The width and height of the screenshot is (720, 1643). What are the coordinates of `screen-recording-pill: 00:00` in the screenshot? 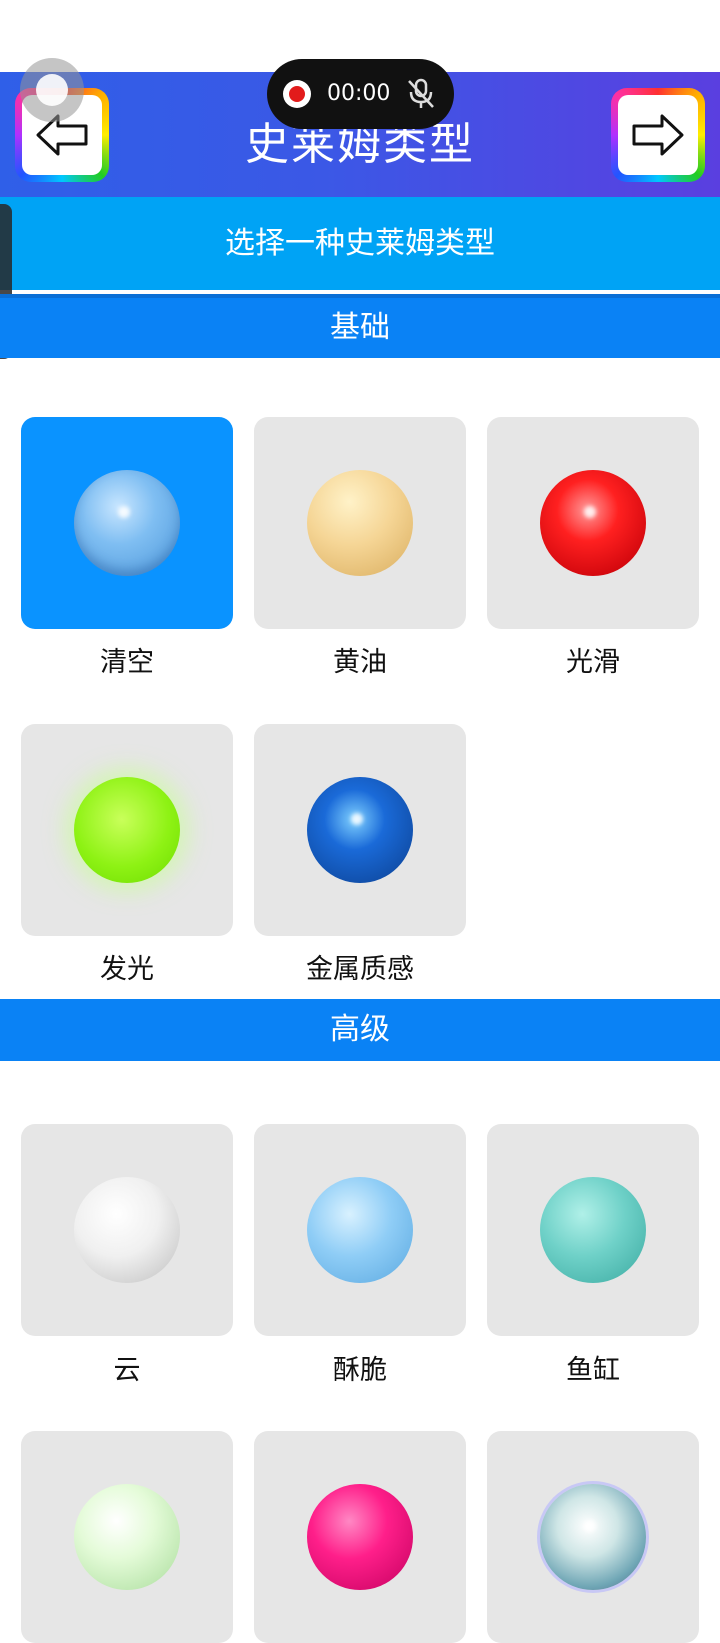 It's located at (360, 94).